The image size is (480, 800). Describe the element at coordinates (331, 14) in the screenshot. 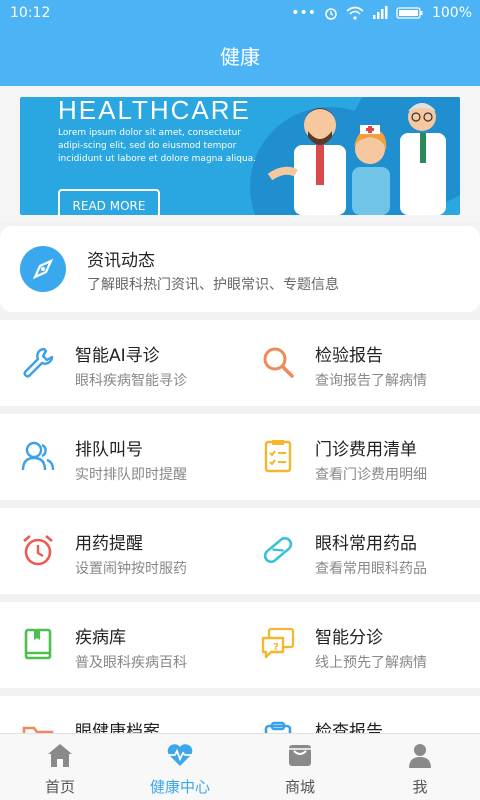

I see `alarm-icon` at that location.